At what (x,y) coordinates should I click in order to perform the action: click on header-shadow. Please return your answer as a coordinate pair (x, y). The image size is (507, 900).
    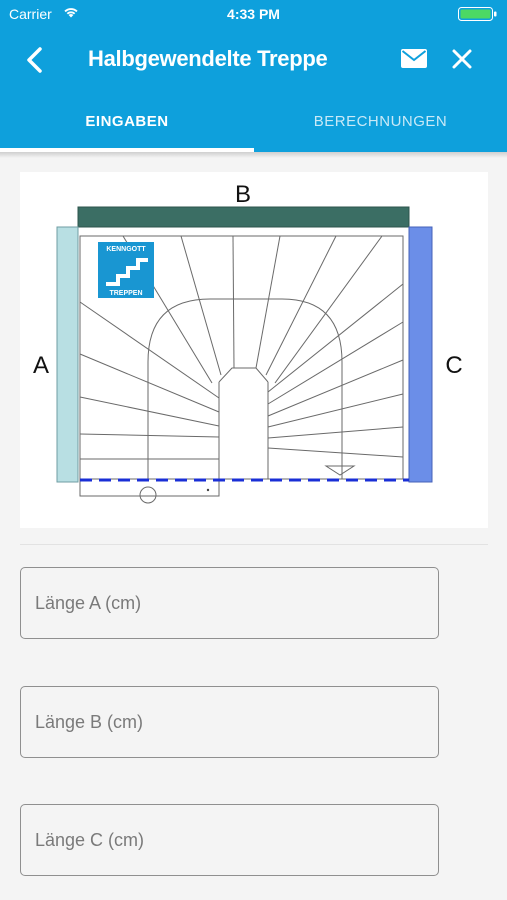
    Looking at the image, I should click on (253, 155).